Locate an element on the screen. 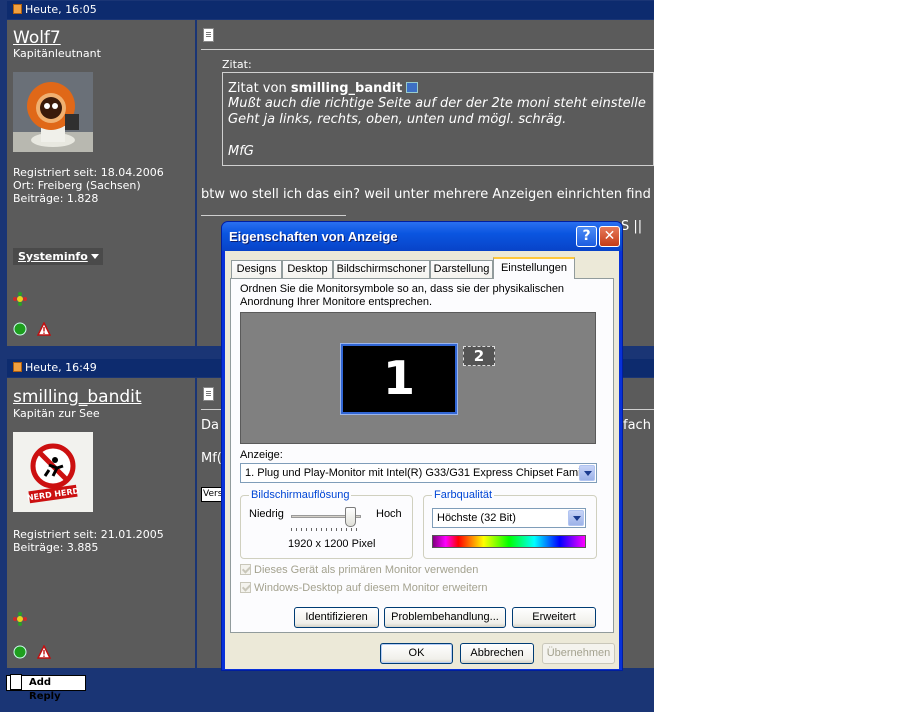 Image resolution: width=900 pixels, height=712 pixels. quote-header: Zitat von smilling_bandit is located at coordinates (438, 88).